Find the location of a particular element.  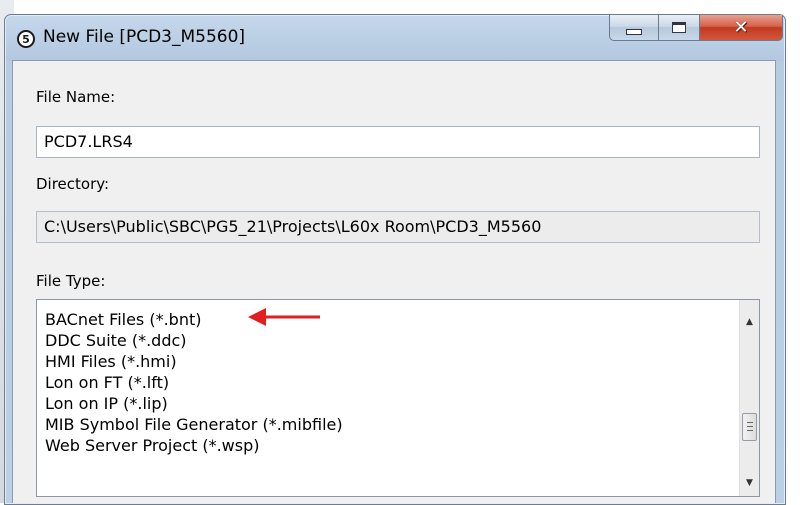

window-title: New File [PCD3_M5560] is located at coordinates (144, 37).